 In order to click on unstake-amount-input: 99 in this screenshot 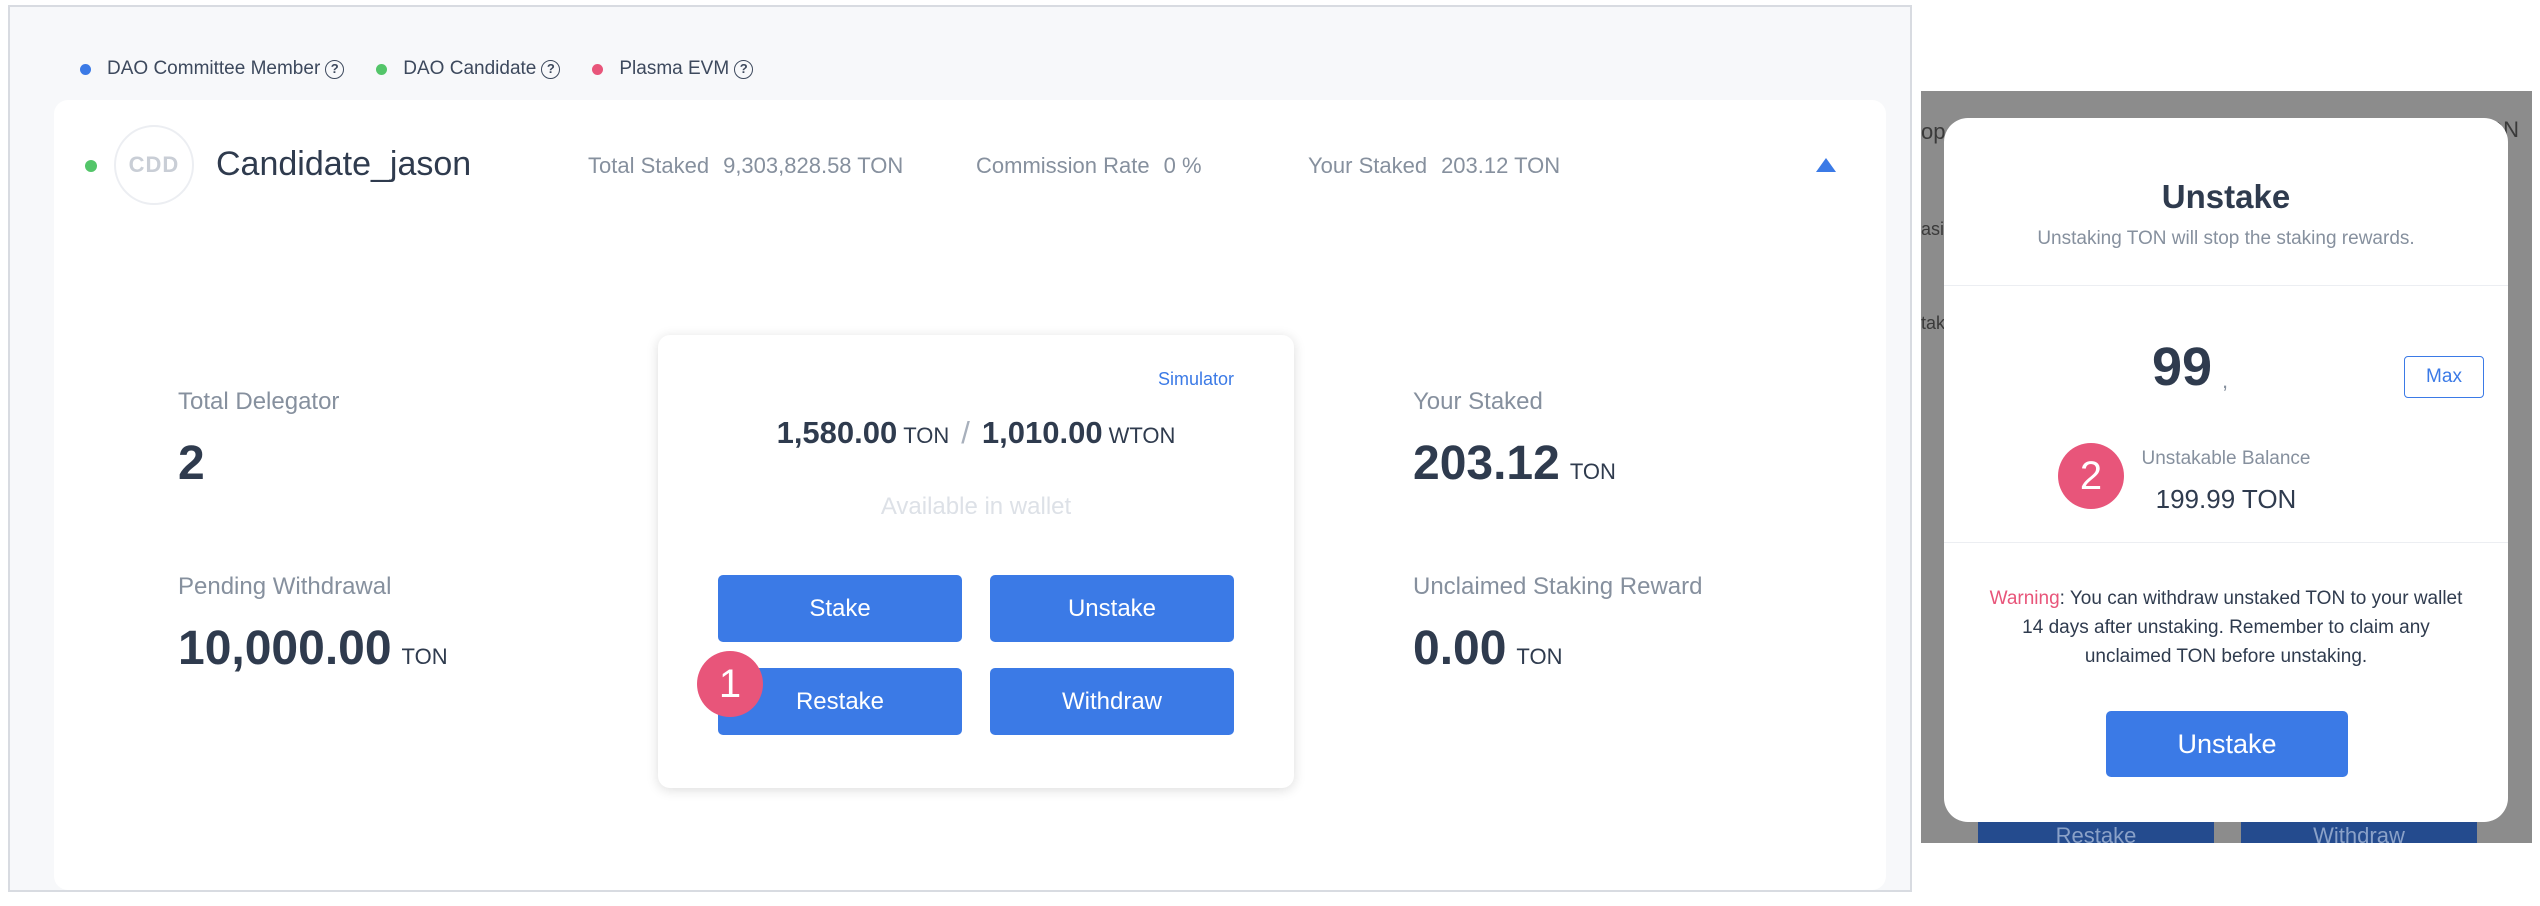, I will do `click(2182, 367)`.